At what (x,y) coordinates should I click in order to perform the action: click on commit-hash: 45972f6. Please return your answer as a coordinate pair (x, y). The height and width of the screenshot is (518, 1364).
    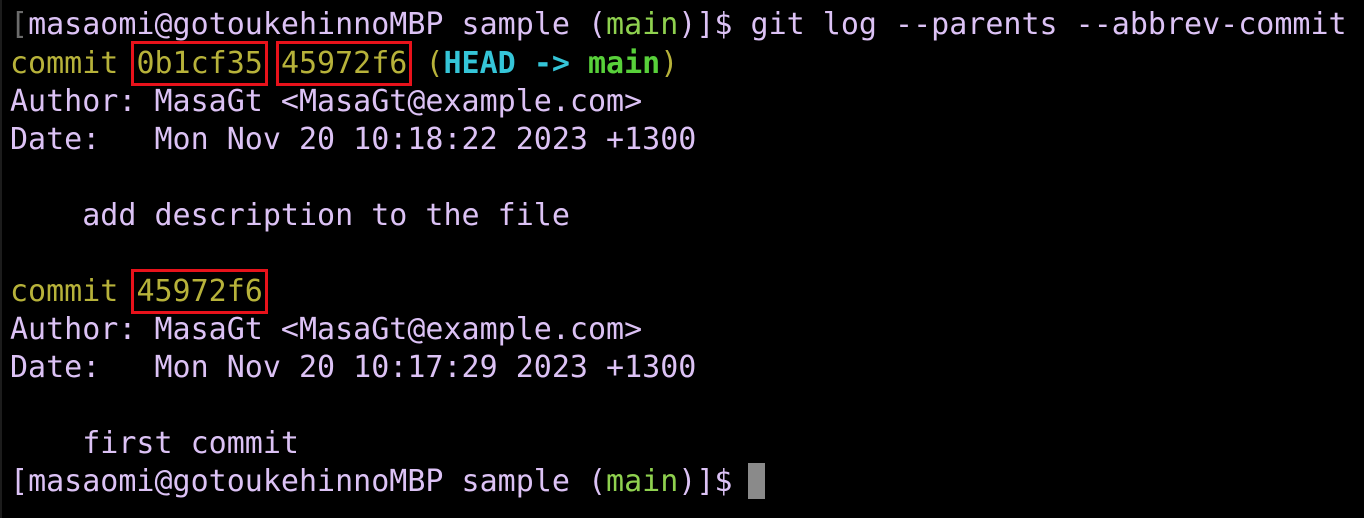
    Looking at the image, I should click on (199, 291).